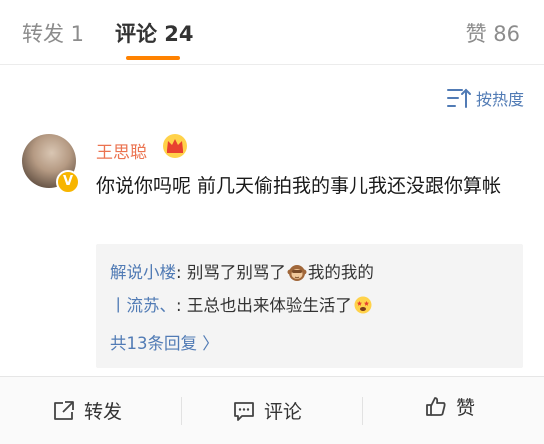 This screenshot has height=444, width=544. Describe the element at coordinates (153, 58) in the screenshot. I see `active-tab-indicator` at that location.